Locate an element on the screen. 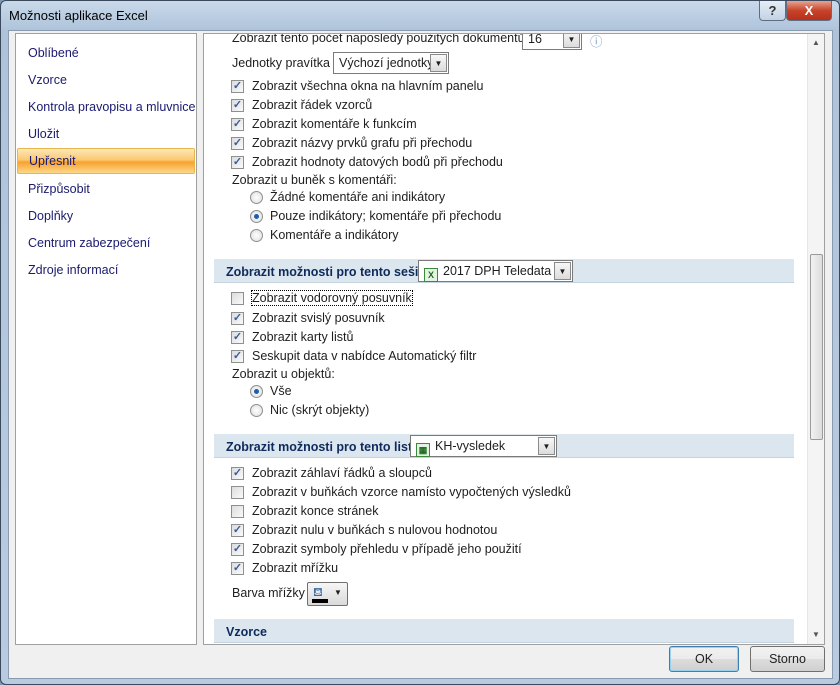 The height and width of the screenshot is (685, 840). sidebar-item: Vzorce is located at coordinates (47, 80).